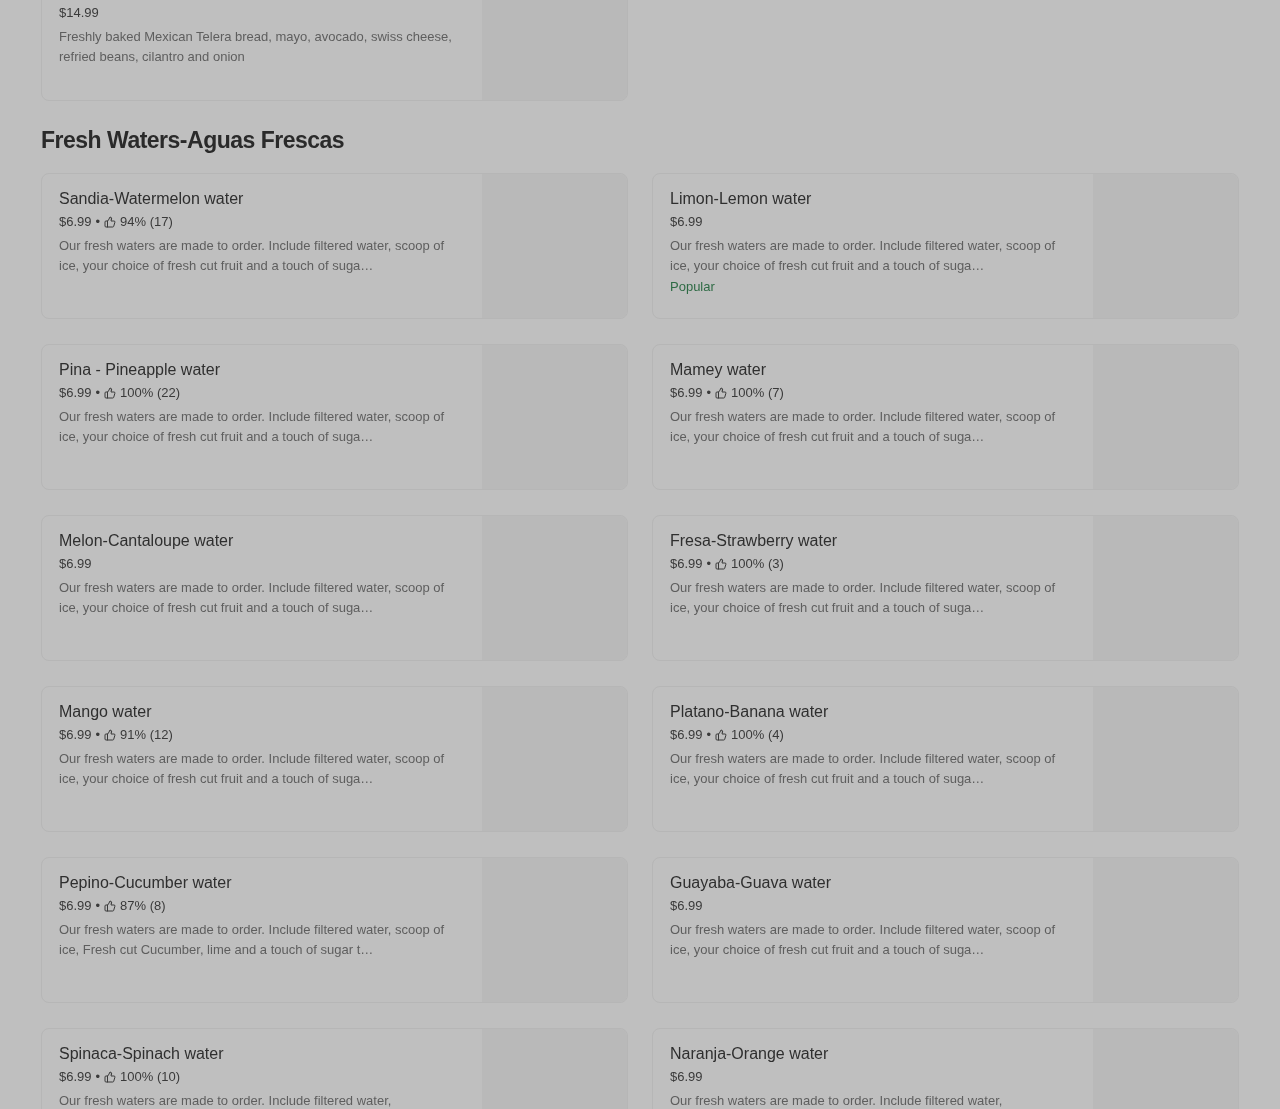 This screenshot has width=1280, height=1109. Describe the element at coordinates (79, 13) in the screenshot. I see `item-price: $14.99` at that location.